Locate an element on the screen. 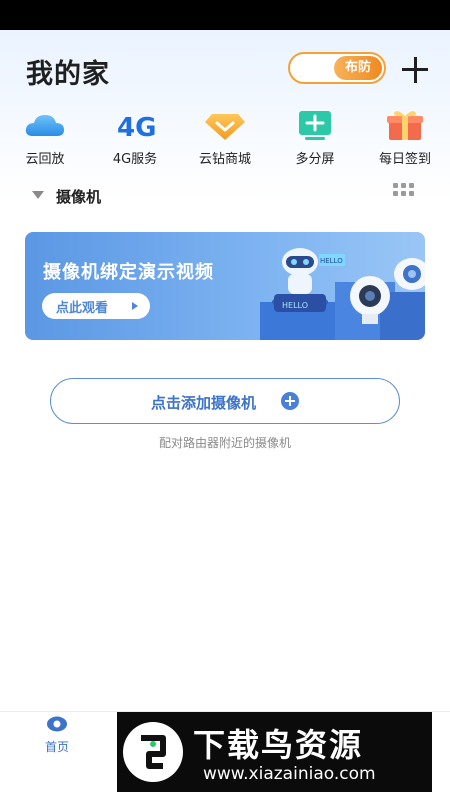  quick-action-label: 多分屏 is located at coordinates (315, 159).